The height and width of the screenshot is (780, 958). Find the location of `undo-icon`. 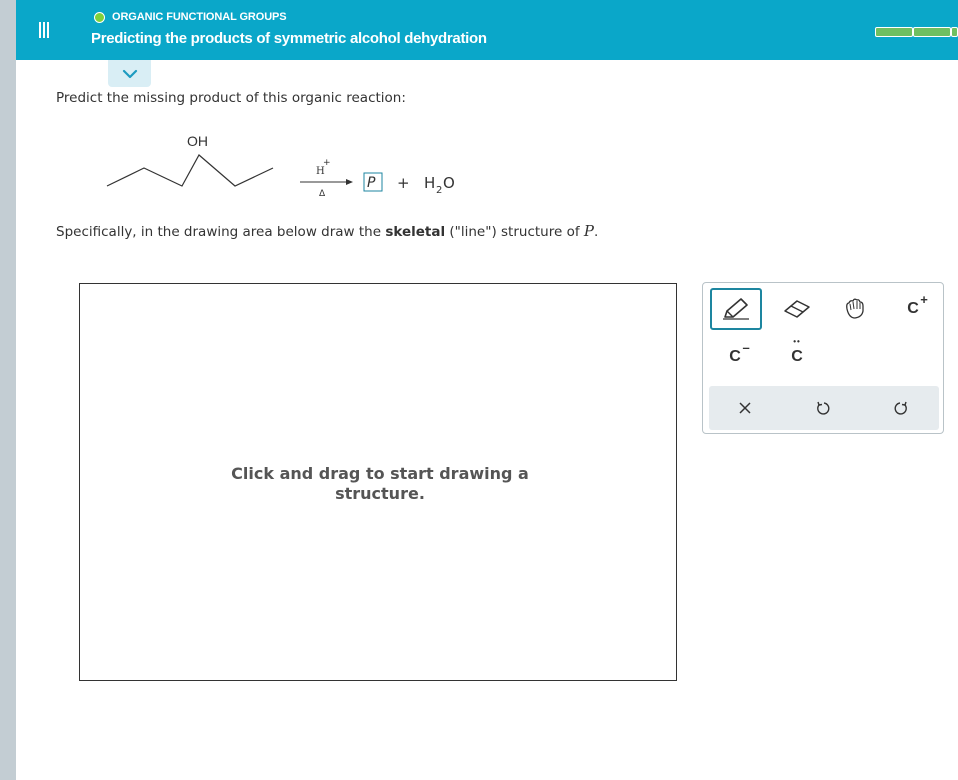

undo-icon is located at coordinates (823, 408).